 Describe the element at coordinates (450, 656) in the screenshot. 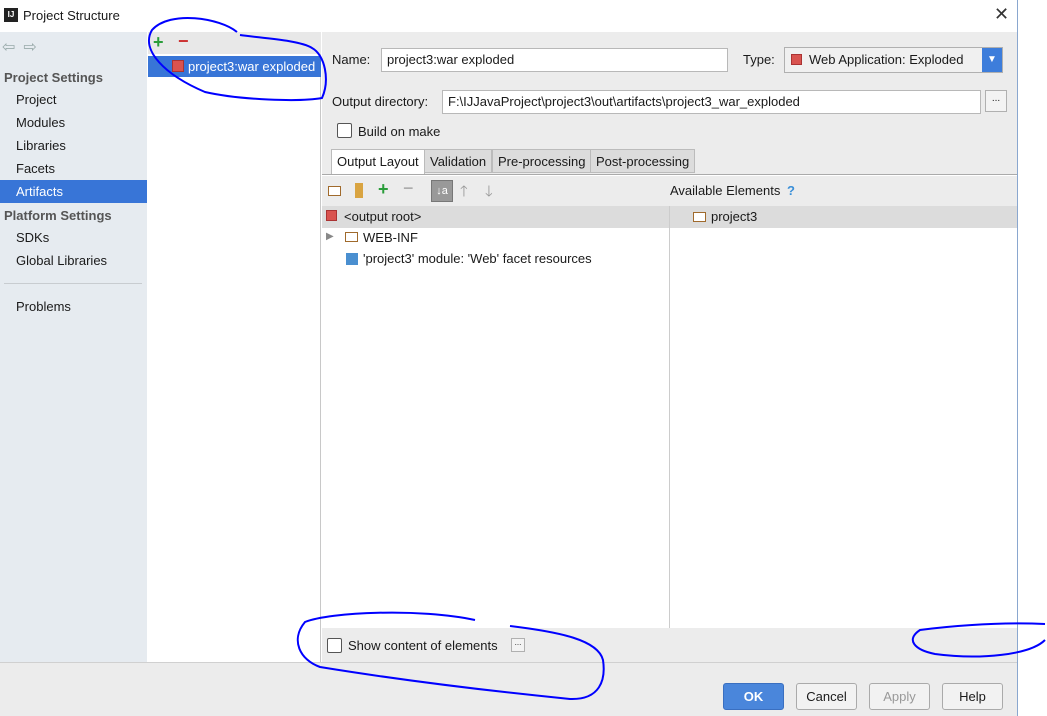

I see `annotation-circle-checkbox` at that location.